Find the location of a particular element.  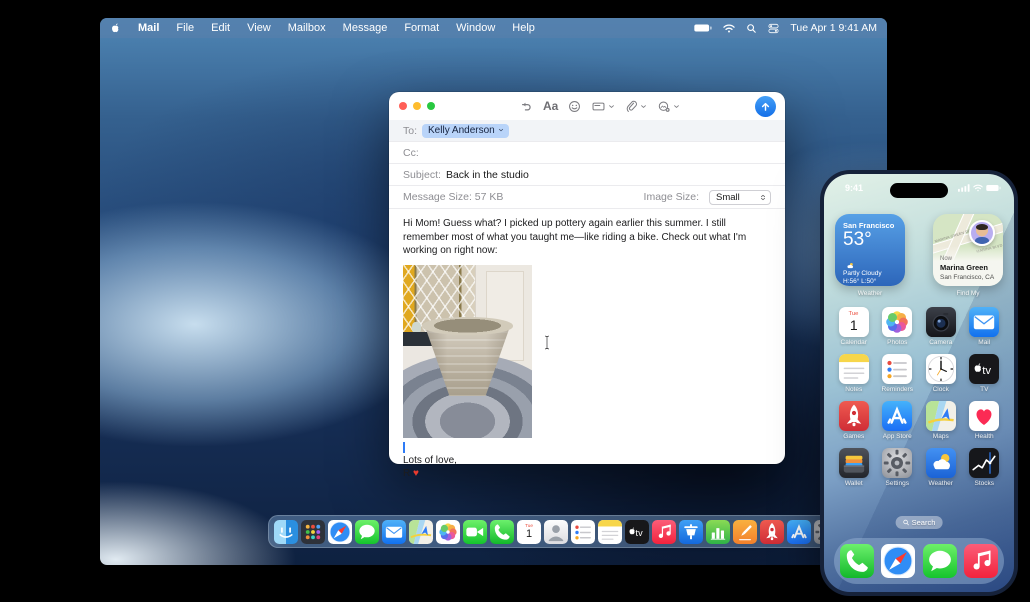

dock-item-calendar: Tue 1 is located at coordinates (529, 531).